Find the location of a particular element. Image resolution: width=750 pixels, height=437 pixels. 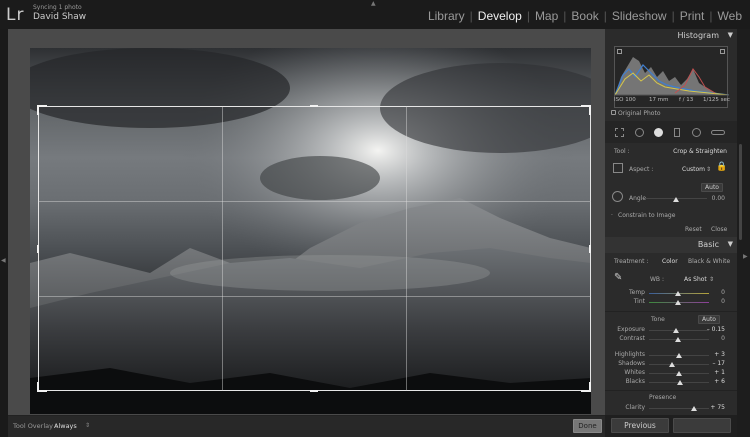

eyedropper-icon: ✎ is located at coordinates (618, 277).